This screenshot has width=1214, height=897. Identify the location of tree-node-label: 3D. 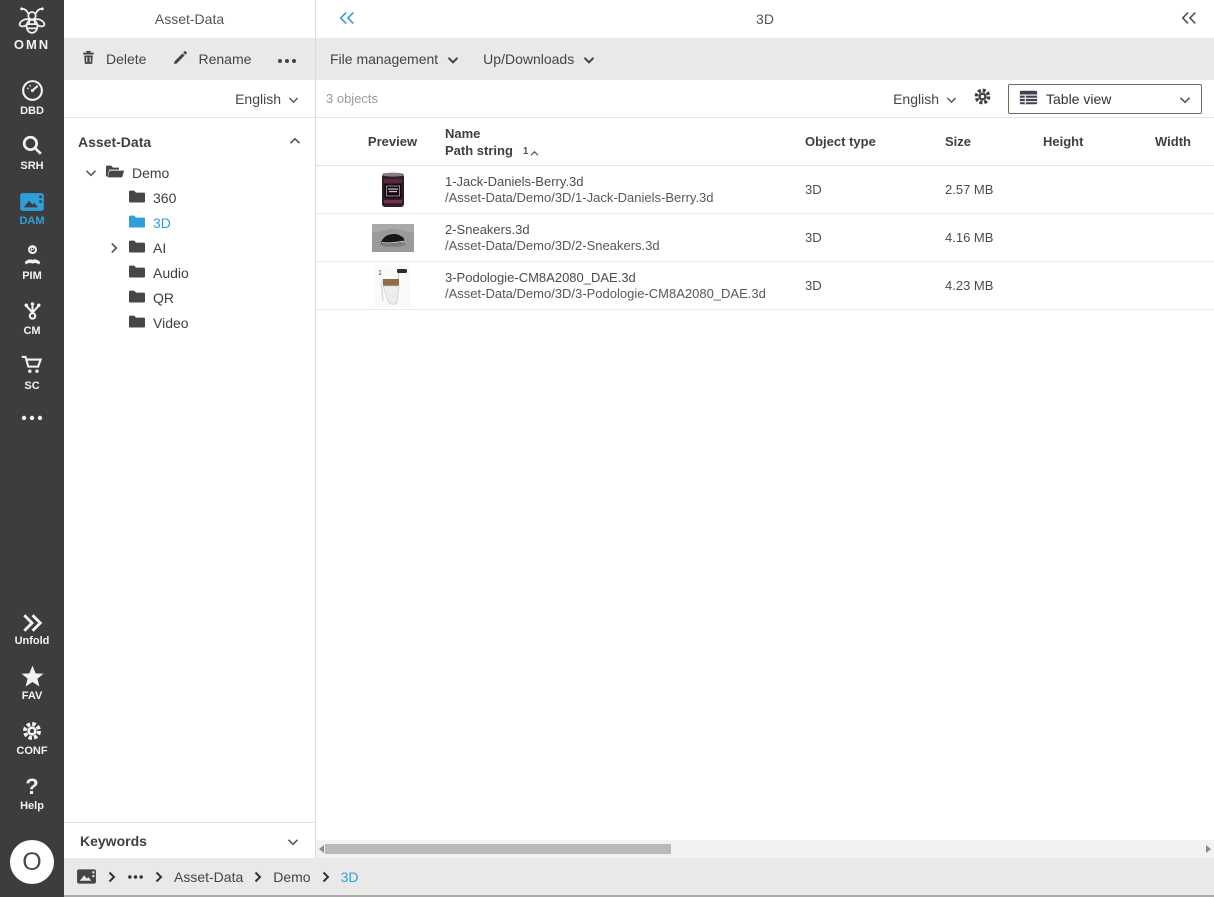
(162, 222).